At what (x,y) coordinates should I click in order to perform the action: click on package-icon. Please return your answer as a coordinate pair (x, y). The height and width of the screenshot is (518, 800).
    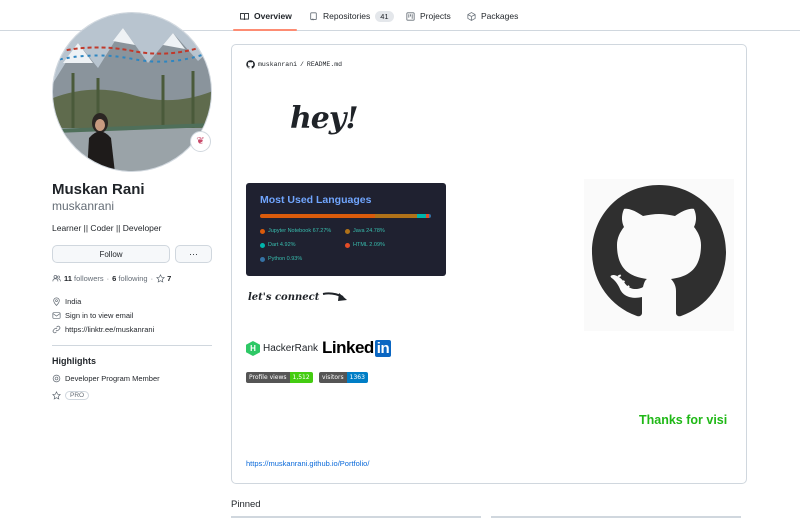
    Looking at the image, I should click on (471, 16).